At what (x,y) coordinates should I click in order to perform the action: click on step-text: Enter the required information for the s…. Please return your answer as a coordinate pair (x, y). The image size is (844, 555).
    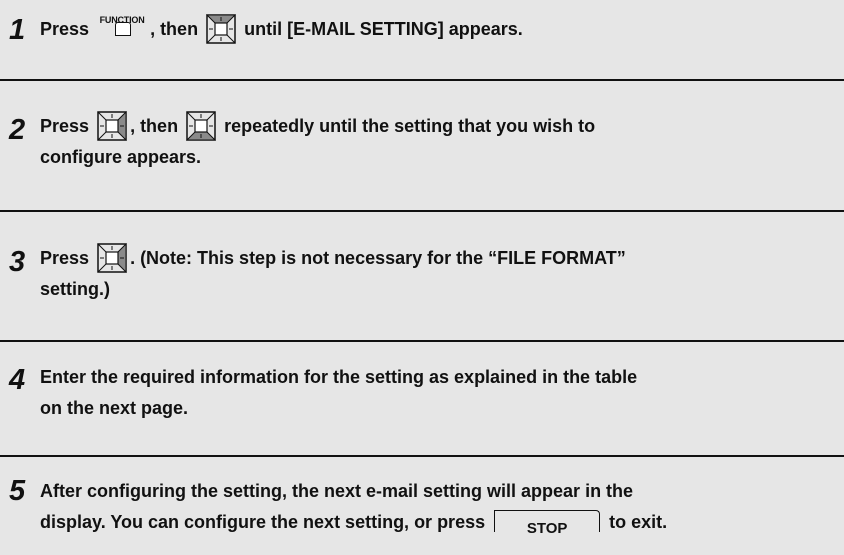
    Looking at the image, I should click on (432, 393).